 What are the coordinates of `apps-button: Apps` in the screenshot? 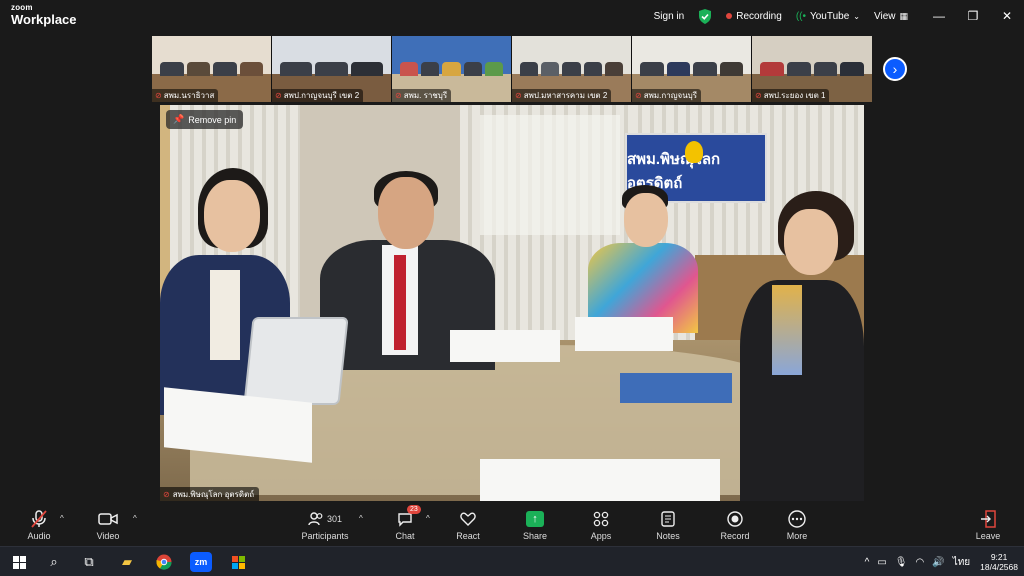 It's located at (601, 524).